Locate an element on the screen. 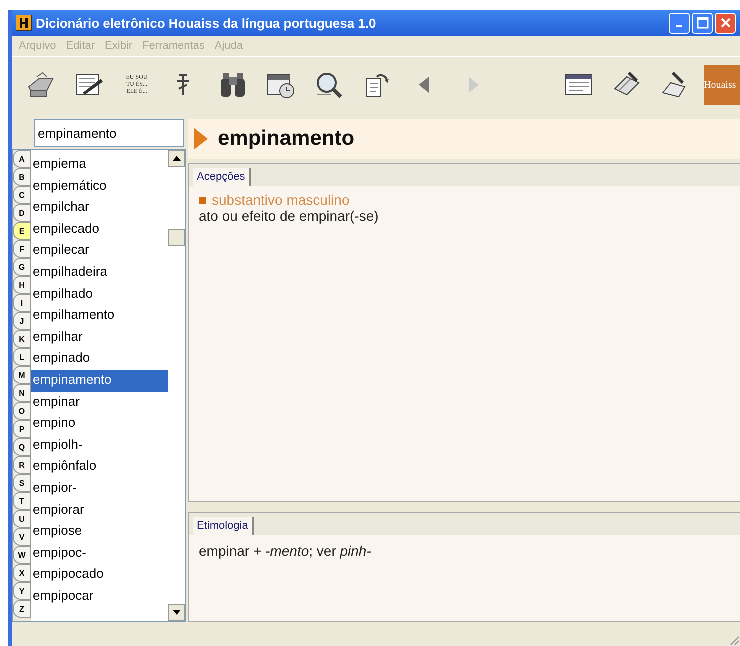  letter-tab: C is located at coordinates (22, 195).